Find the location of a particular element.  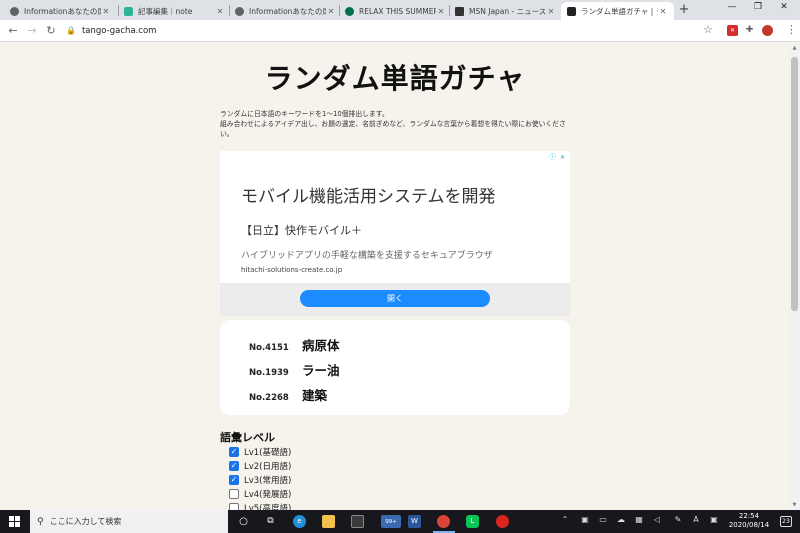

tab-title: 記事編集｜note is located at coordinates (165, 11).